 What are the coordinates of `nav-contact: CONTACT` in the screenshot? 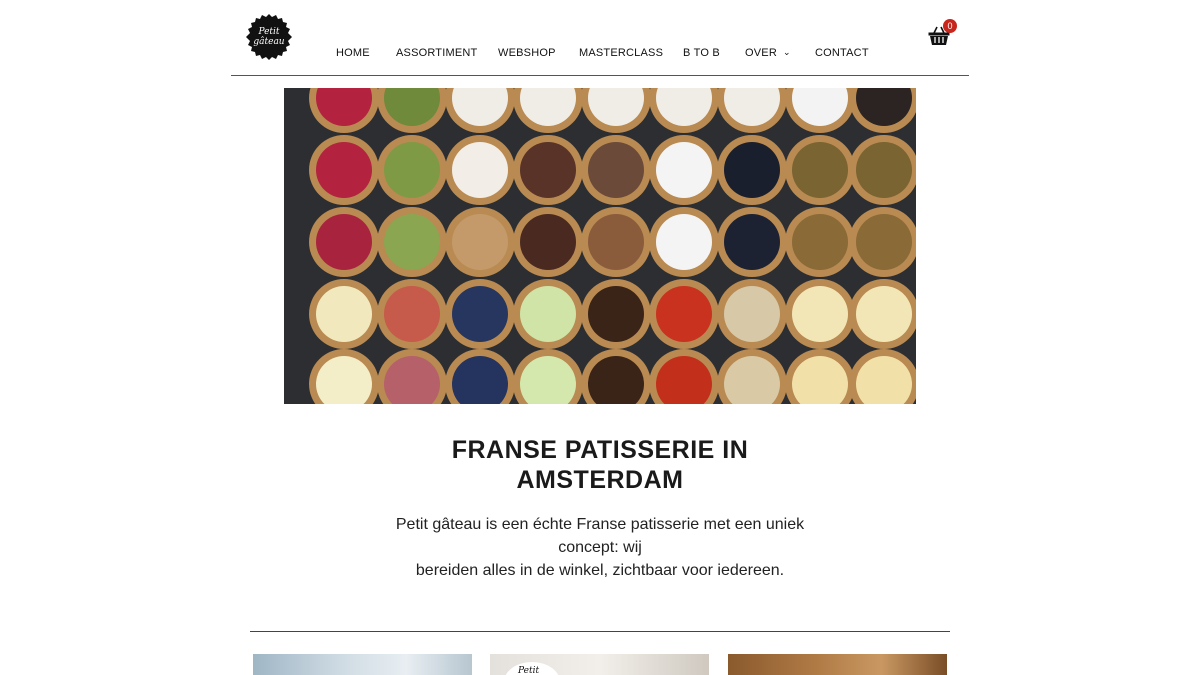 It's located at (842, 53).